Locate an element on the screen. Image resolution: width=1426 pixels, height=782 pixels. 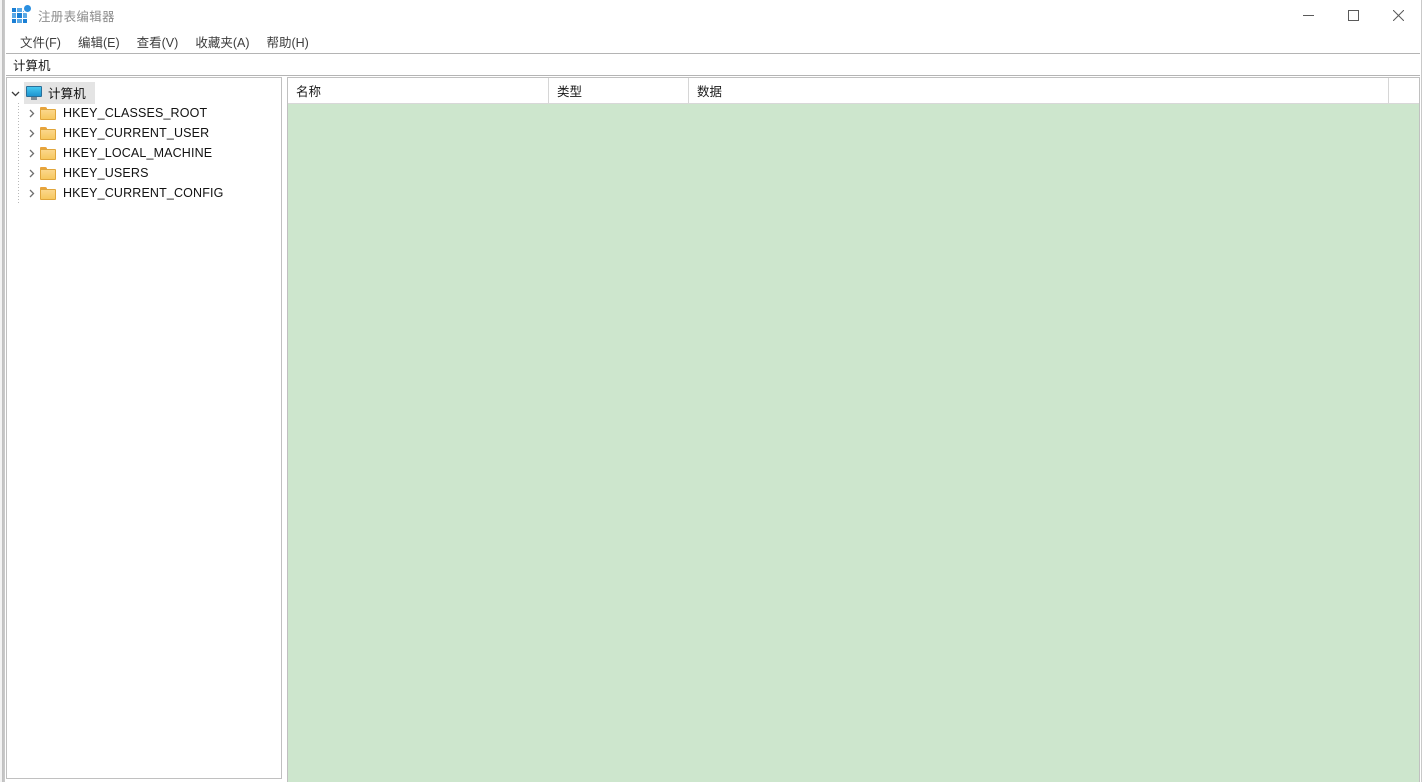
address-bar: 计算机 is located at coordinates (713, 64).